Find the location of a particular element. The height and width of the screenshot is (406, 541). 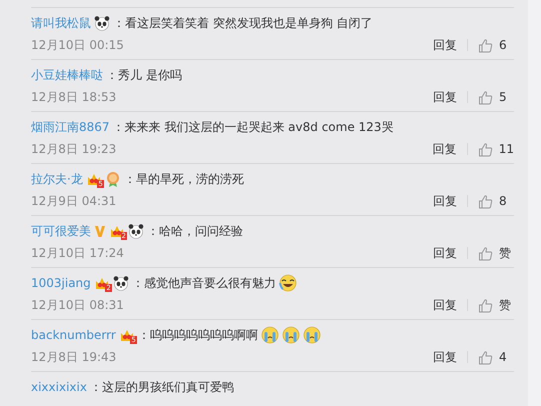

comment-text: ：看这层笑着笑着 突然发现我也是单身狗 自闭了 is located at coordinates (243, 23).